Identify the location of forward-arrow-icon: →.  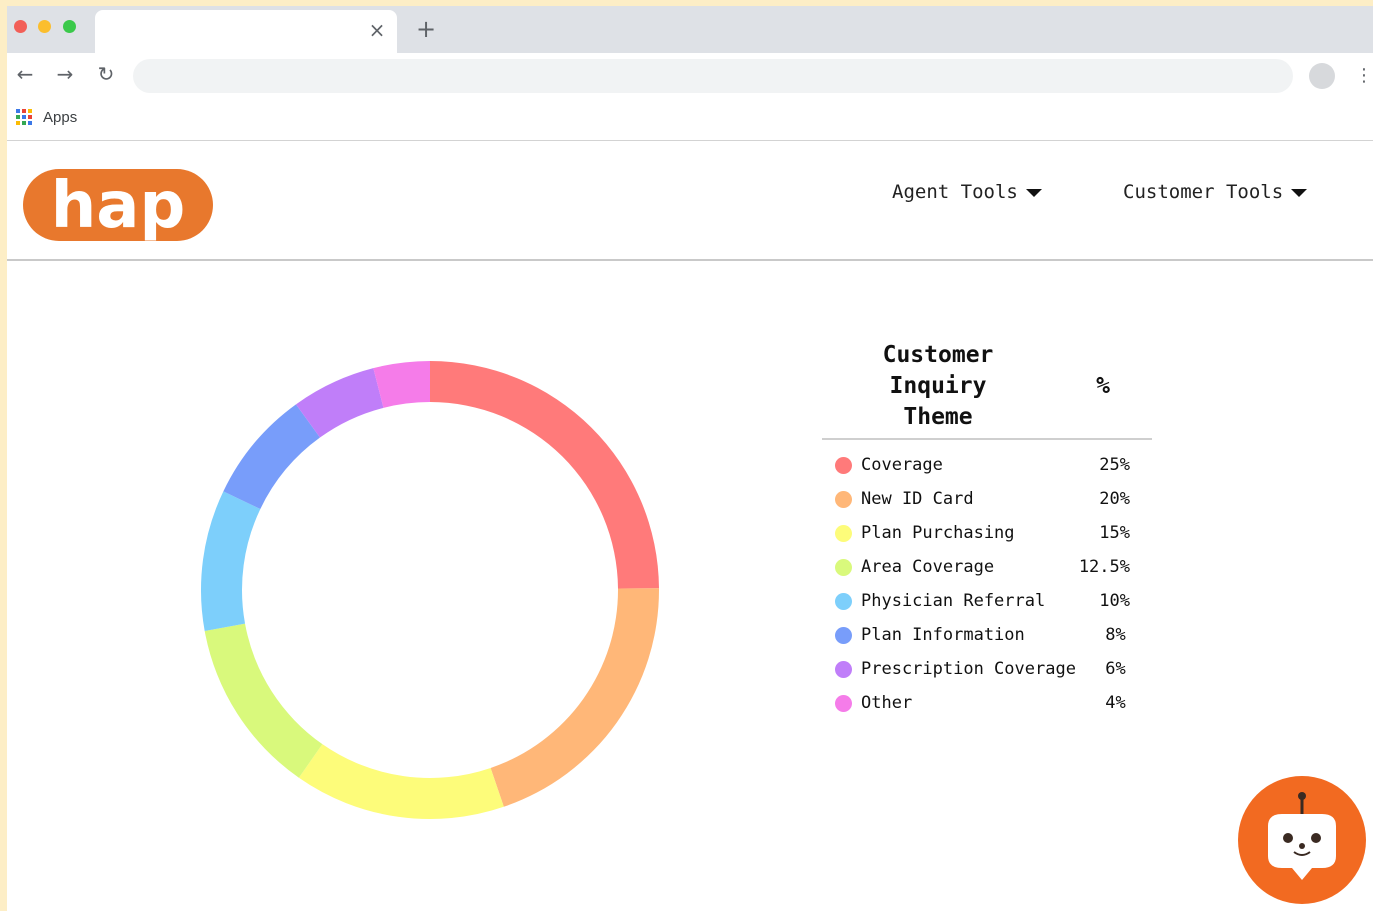
(65, 74).